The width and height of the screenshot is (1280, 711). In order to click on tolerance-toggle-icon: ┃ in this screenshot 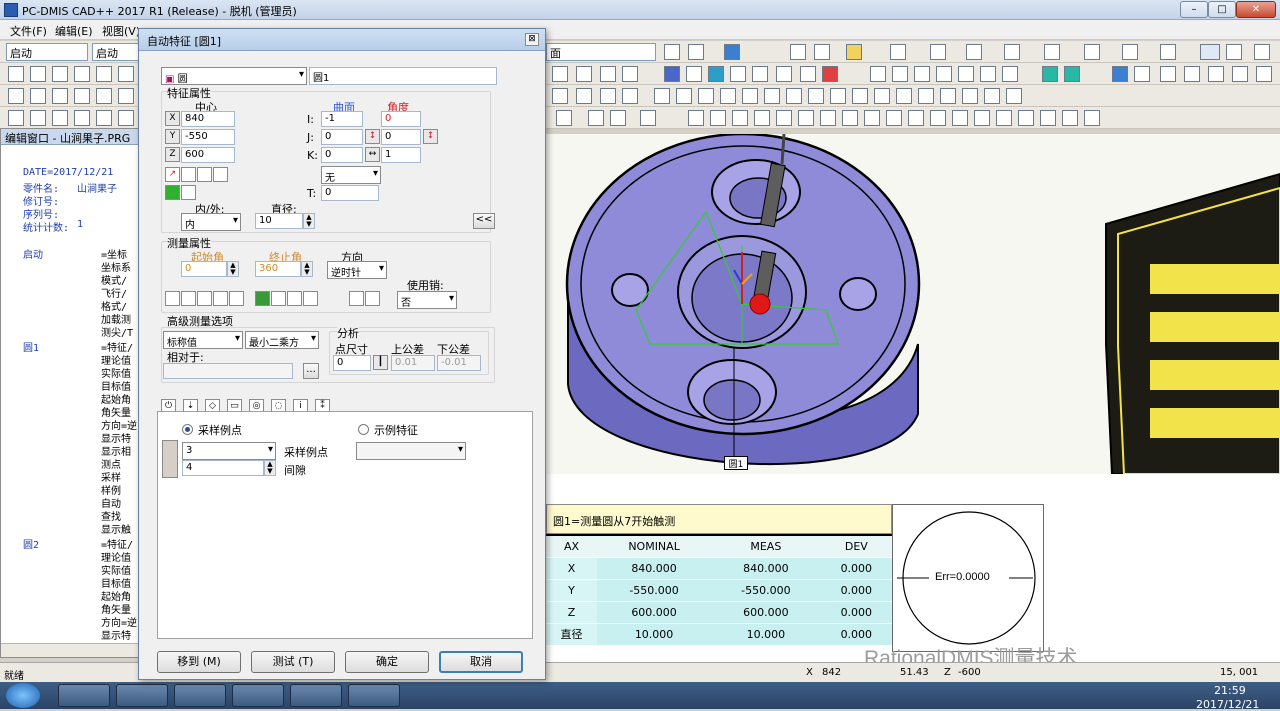, I will do `click(380, 362)`.